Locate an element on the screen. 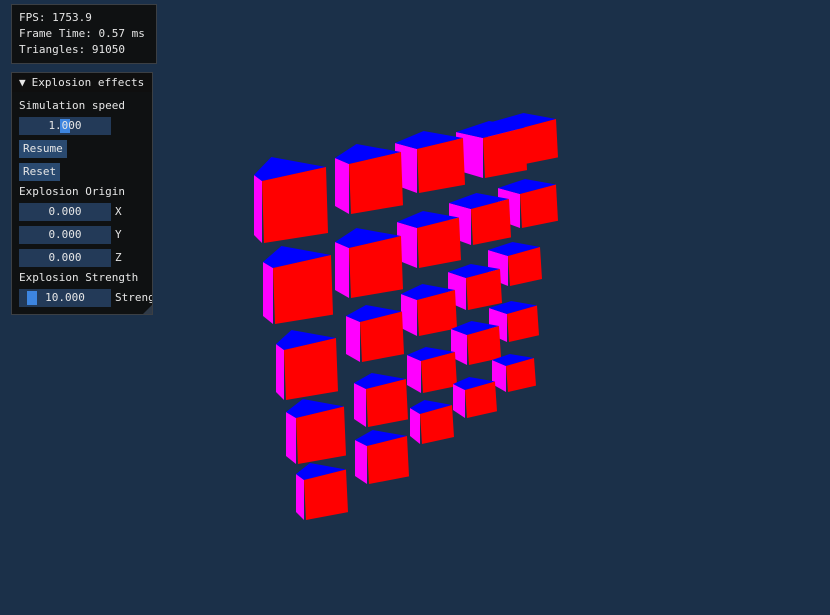 The height and width of the screenshot is (615, 830). origin-y-field: 0.000 is located at coordinates (65, 235).